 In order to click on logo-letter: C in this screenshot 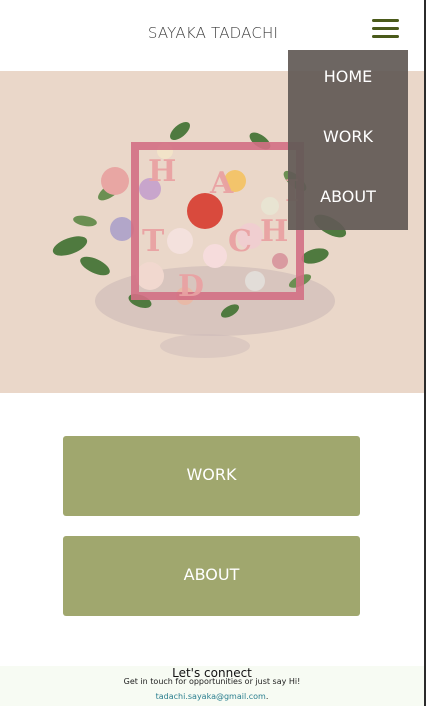, I will do `click(240, 241)`.